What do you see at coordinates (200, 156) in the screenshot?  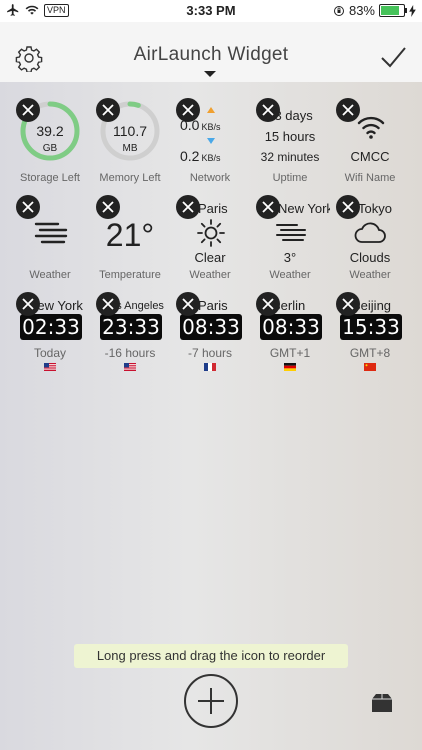 I see `network-down: 0.2 KB/s` at bounding box center [200, 156].